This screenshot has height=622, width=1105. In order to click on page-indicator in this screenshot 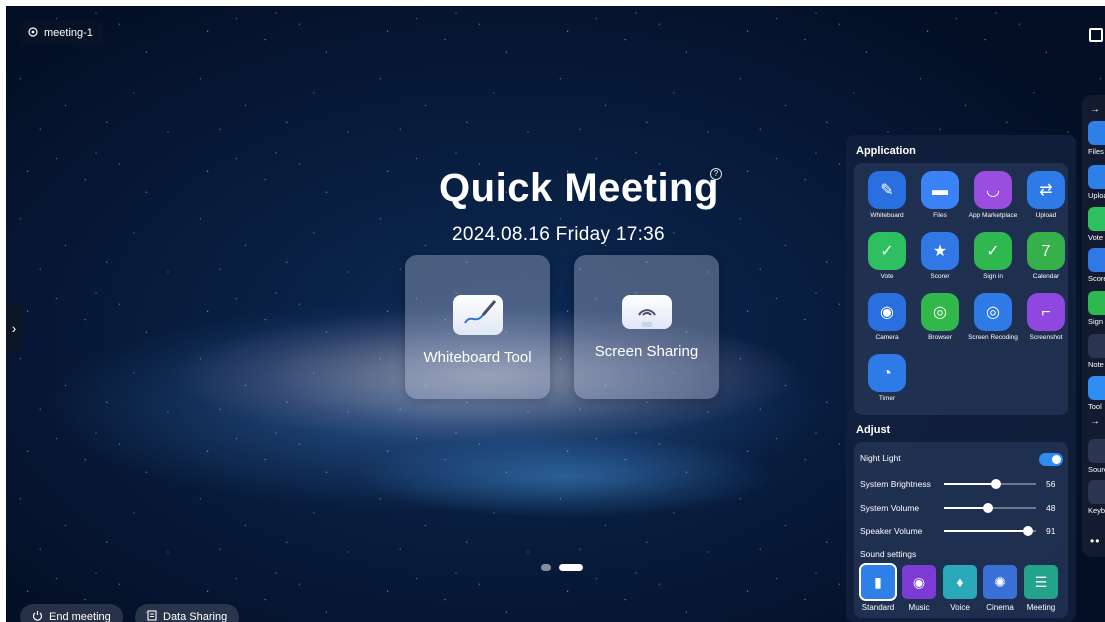, I will do `click(562, 567)`.